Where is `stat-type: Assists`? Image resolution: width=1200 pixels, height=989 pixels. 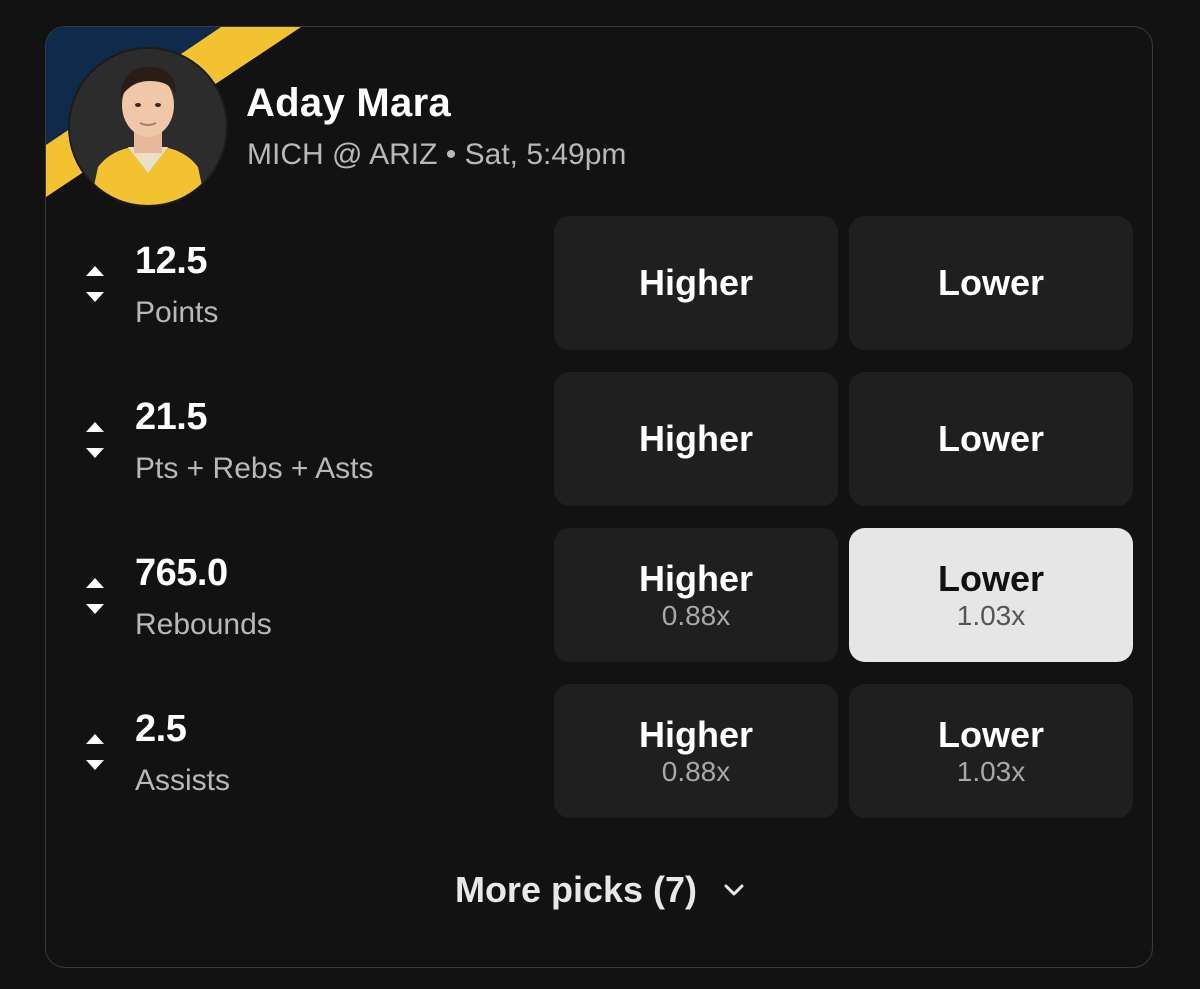 stat-type: Assists is located at coordinates (183, 780).